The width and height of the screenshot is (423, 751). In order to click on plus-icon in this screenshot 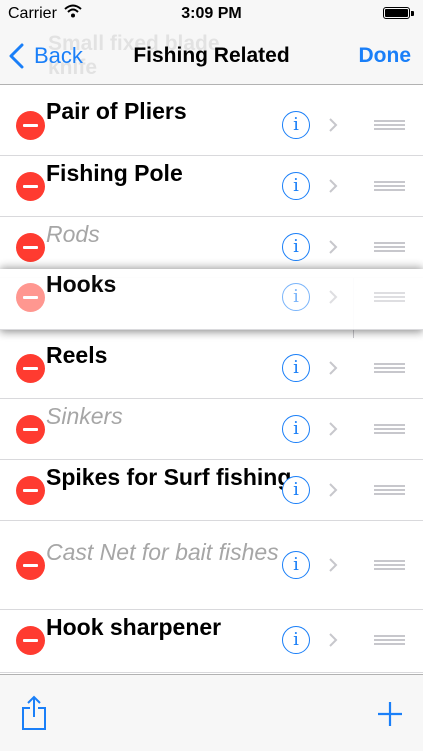, I will do `click(390, 714)`.